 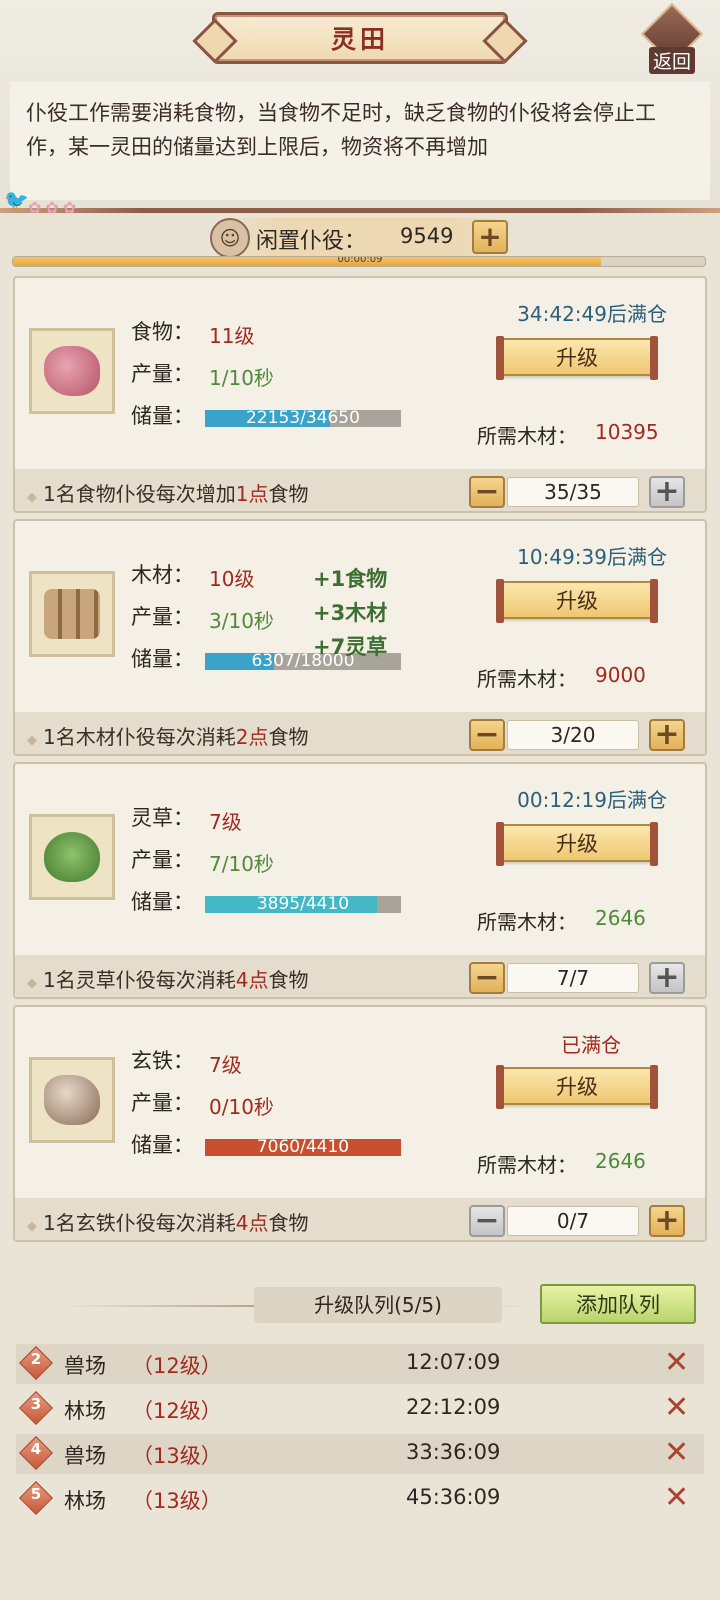 I want to click on storage-label: 储量：, so click(x=162, y=659).